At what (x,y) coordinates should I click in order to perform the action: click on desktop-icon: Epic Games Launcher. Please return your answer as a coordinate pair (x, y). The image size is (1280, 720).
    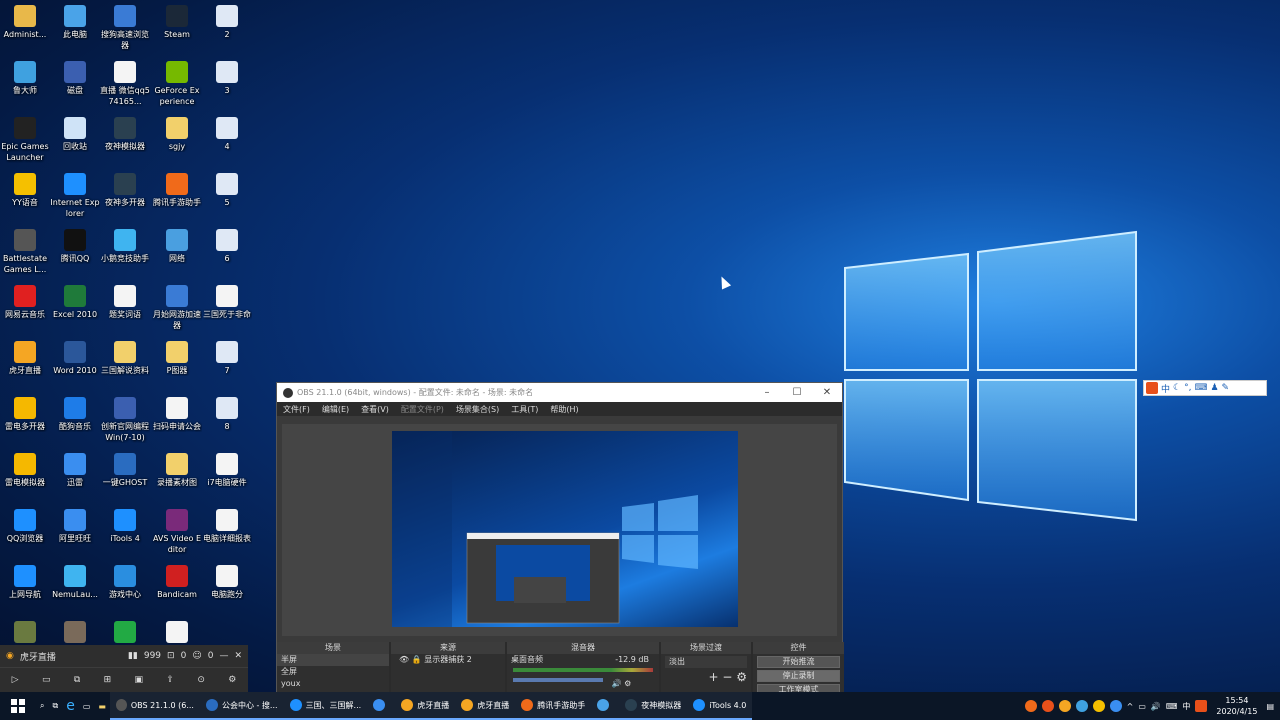
    Looking at the image, I should click on (25, 138).